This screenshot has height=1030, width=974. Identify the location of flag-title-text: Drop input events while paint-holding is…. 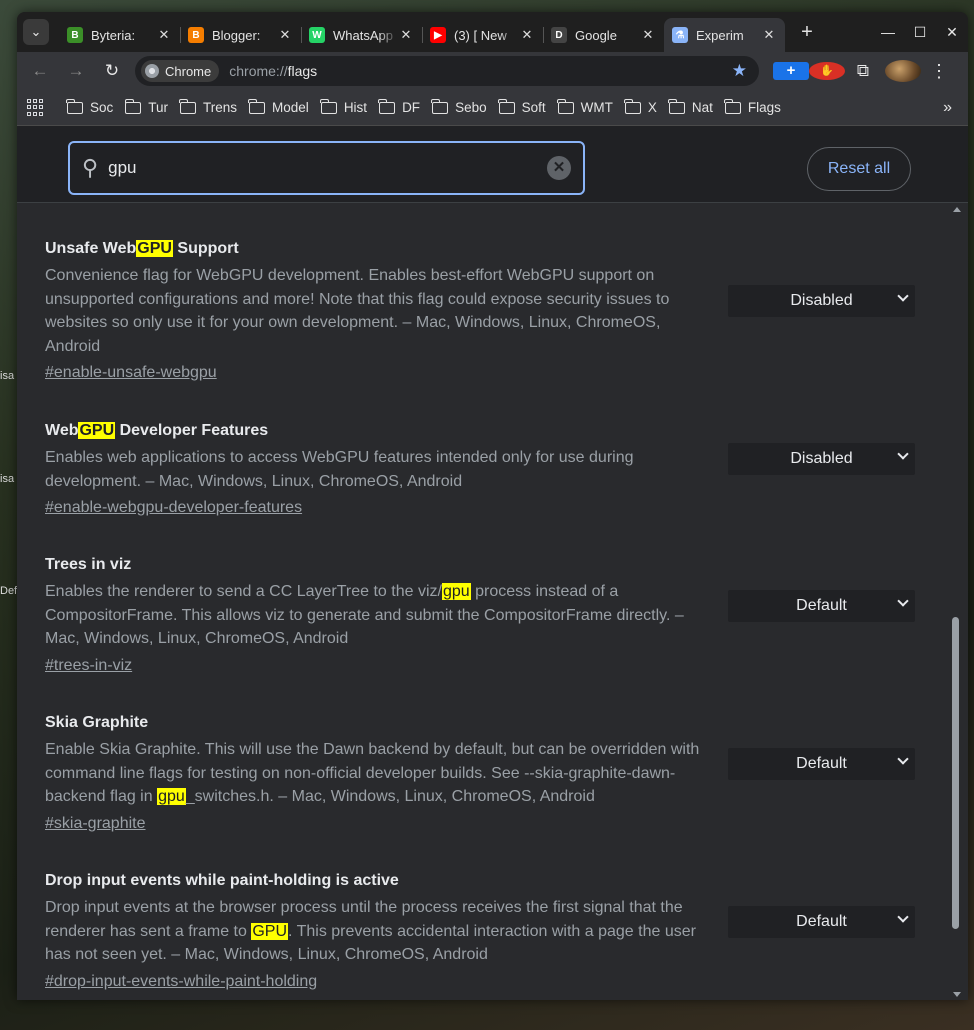
(222, 880).